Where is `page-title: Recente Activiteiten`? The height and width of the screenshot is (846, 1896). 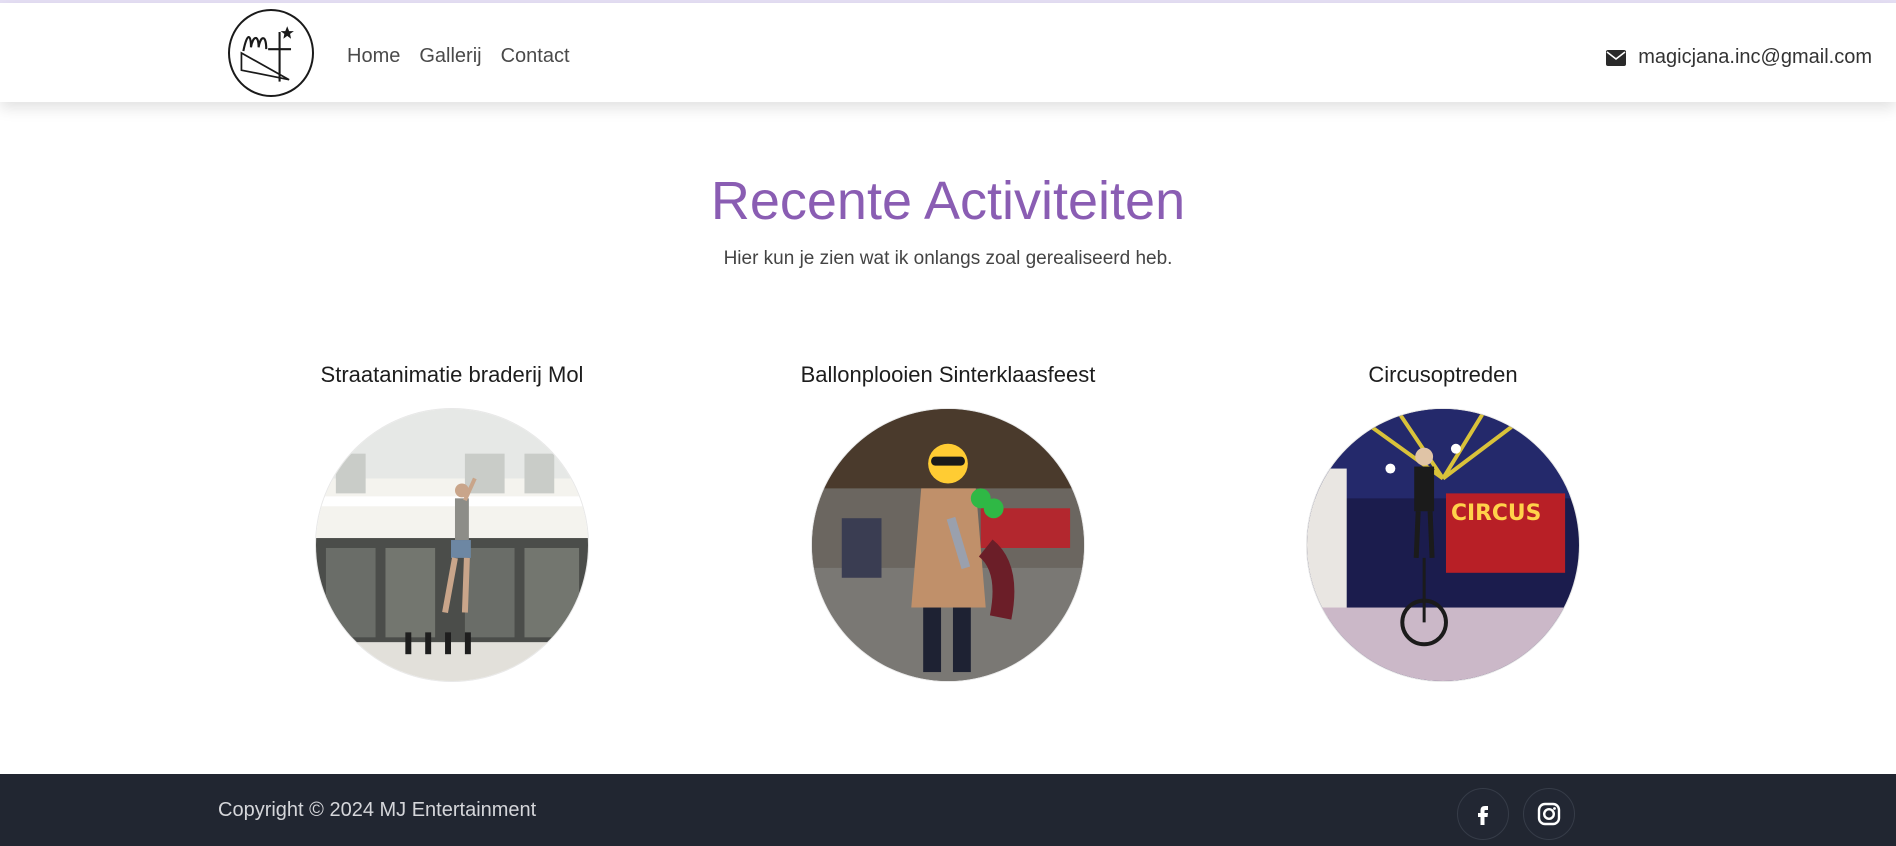 page-title: Recente Activiteiten is located at coordinates (948, 201).